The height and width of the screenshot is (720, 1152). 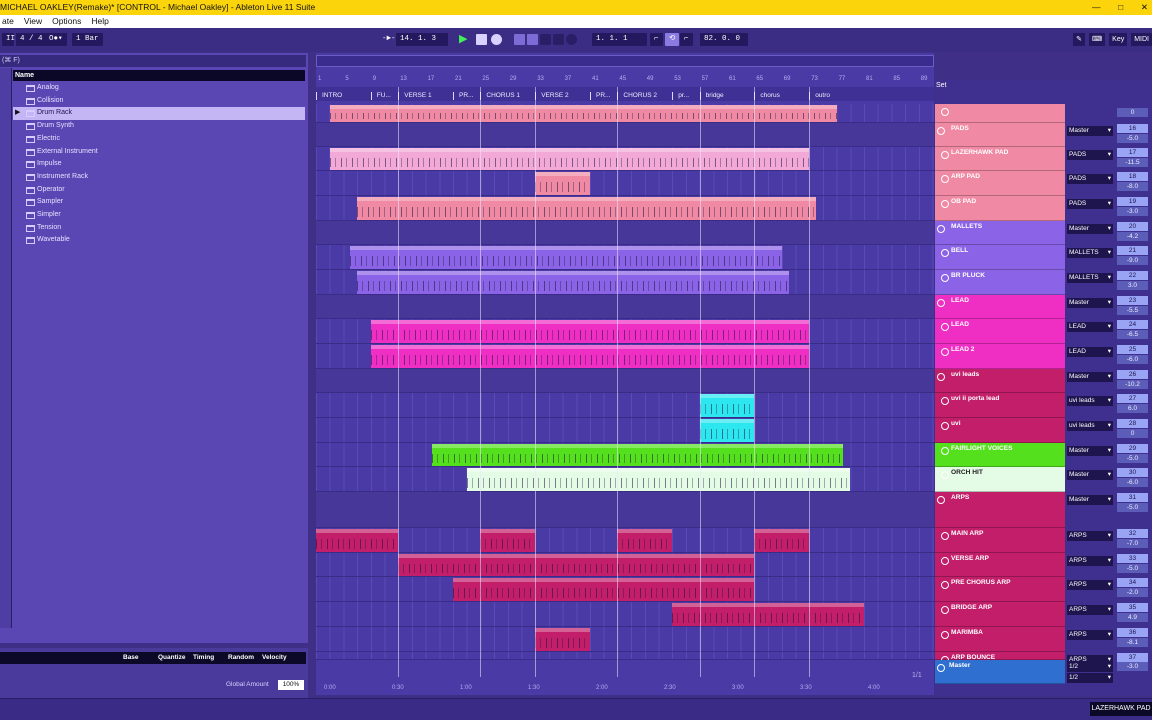 I want to click on punch-out-icon: ⌐, so click(x=686, y=39).